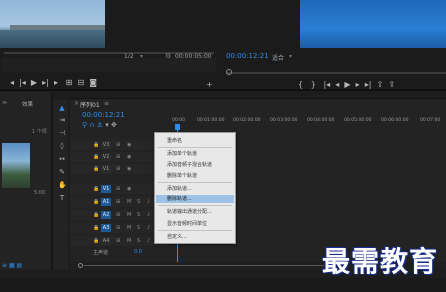  I want to click on program-step-back-icon: ◂, so click(337, 84).